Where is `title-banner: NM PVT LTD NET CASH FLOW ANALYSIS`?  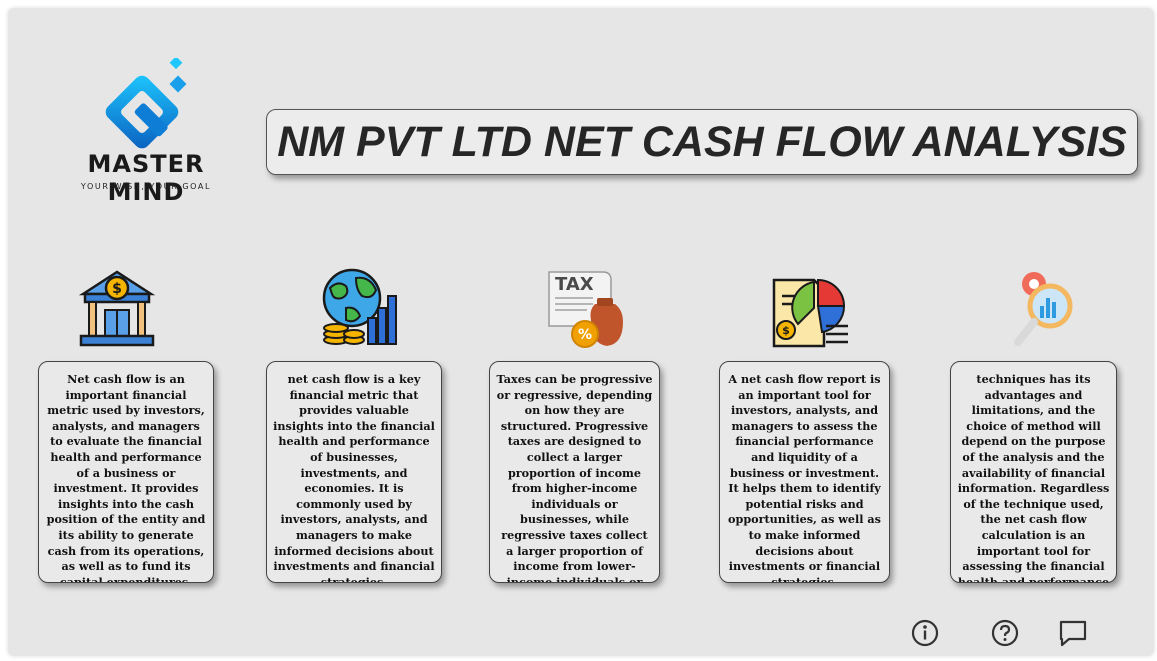
title-banner: NM PVT LTD NET CASH FLOW ANALYSIS is located at coordinates (702, 142).